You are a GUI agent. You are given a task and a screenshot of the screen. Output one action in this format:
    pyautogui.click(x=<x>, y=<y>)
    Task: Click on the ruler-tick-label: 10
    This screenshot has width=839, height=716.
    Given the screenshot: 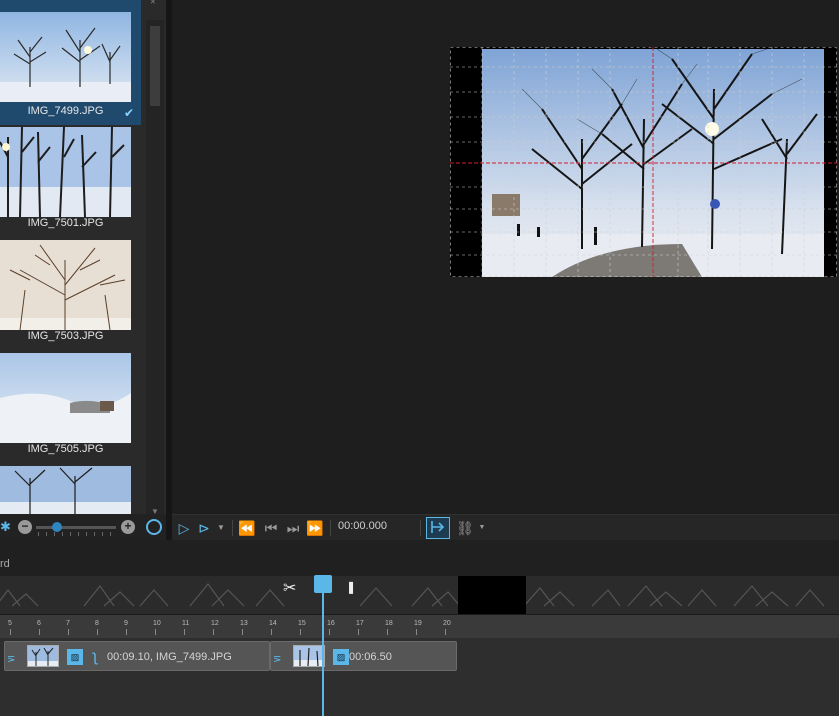 What is the action you would take?
    pyautogui.click(x=157, y=623)
    